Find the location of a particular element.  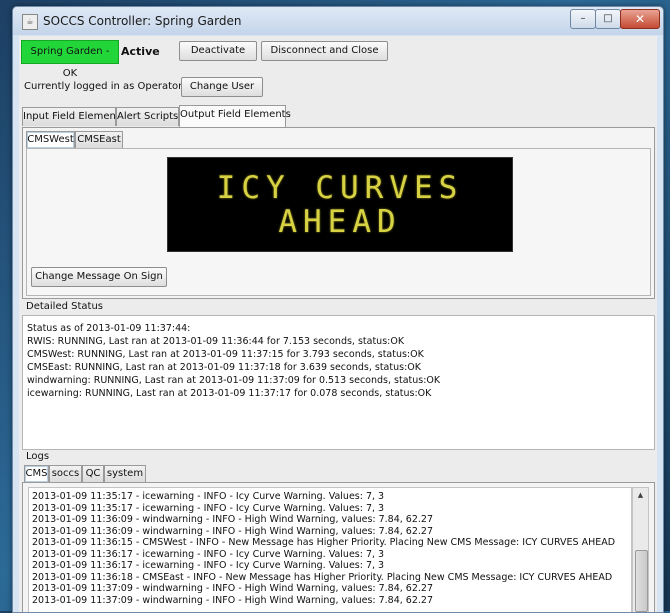

tab-log-system: system is located at coordinates (125, 473).